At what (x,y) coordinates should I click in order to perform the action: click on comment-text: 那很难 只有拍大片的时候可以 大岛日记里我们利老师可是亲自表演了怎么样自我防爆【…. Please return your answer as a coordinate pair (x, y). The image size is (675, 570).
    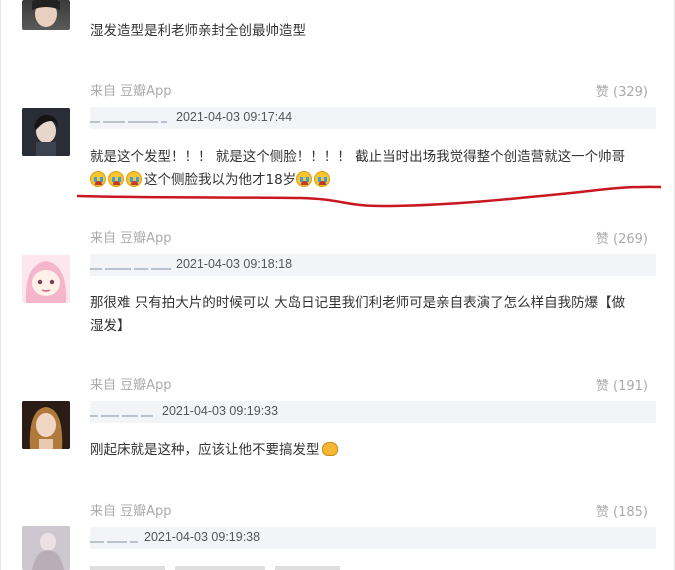
    Looking at the image, I should click on (357, 315).